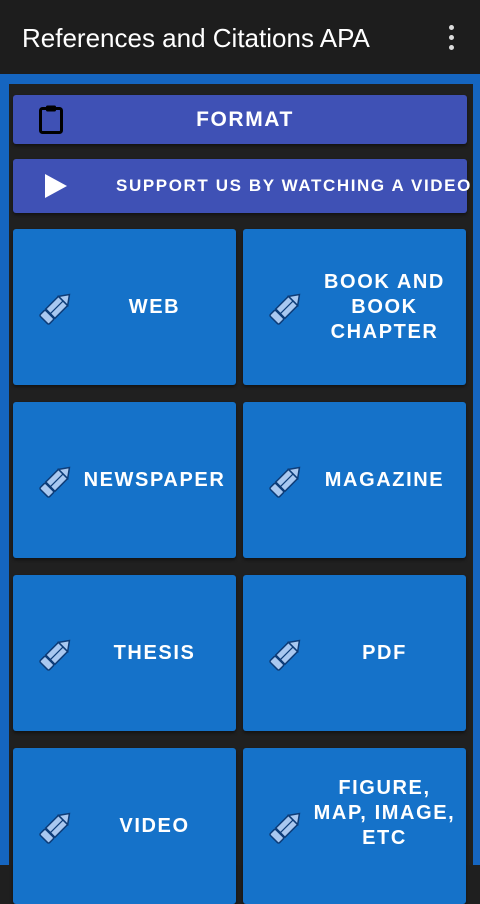 The width and height of the screenshot is (480, 904). What do you see at coordinates (124, 307) in the screenshot?
I see `tile-web: WEB` at bounding box center [124, 307].